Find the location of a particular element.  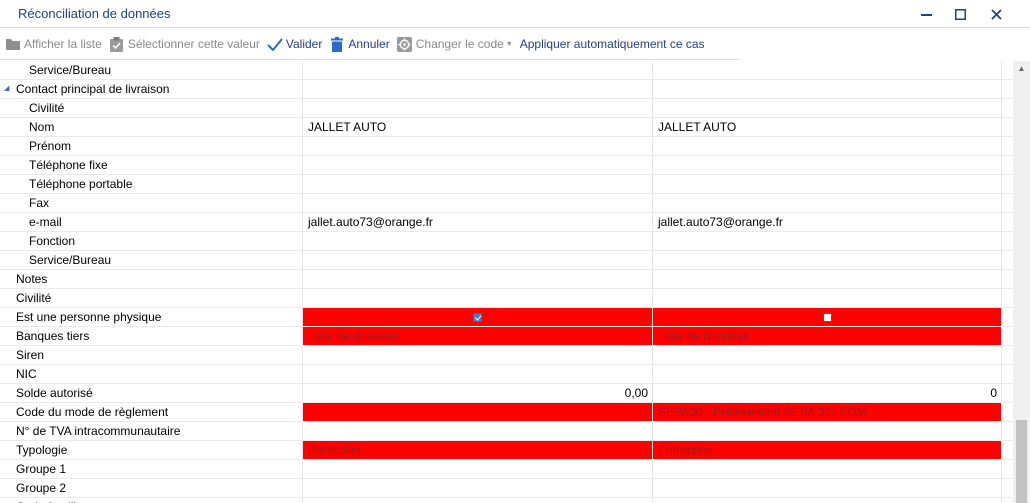

table-row: Est une personne physique is located at coordinates (506, 317).